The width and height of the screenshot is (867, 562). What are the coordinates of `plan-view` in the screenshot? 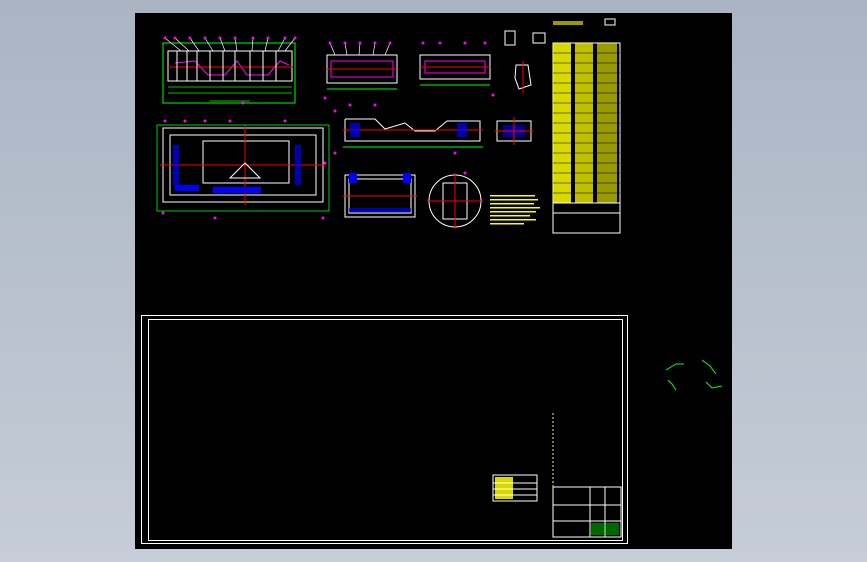 It's located at (243, 169).